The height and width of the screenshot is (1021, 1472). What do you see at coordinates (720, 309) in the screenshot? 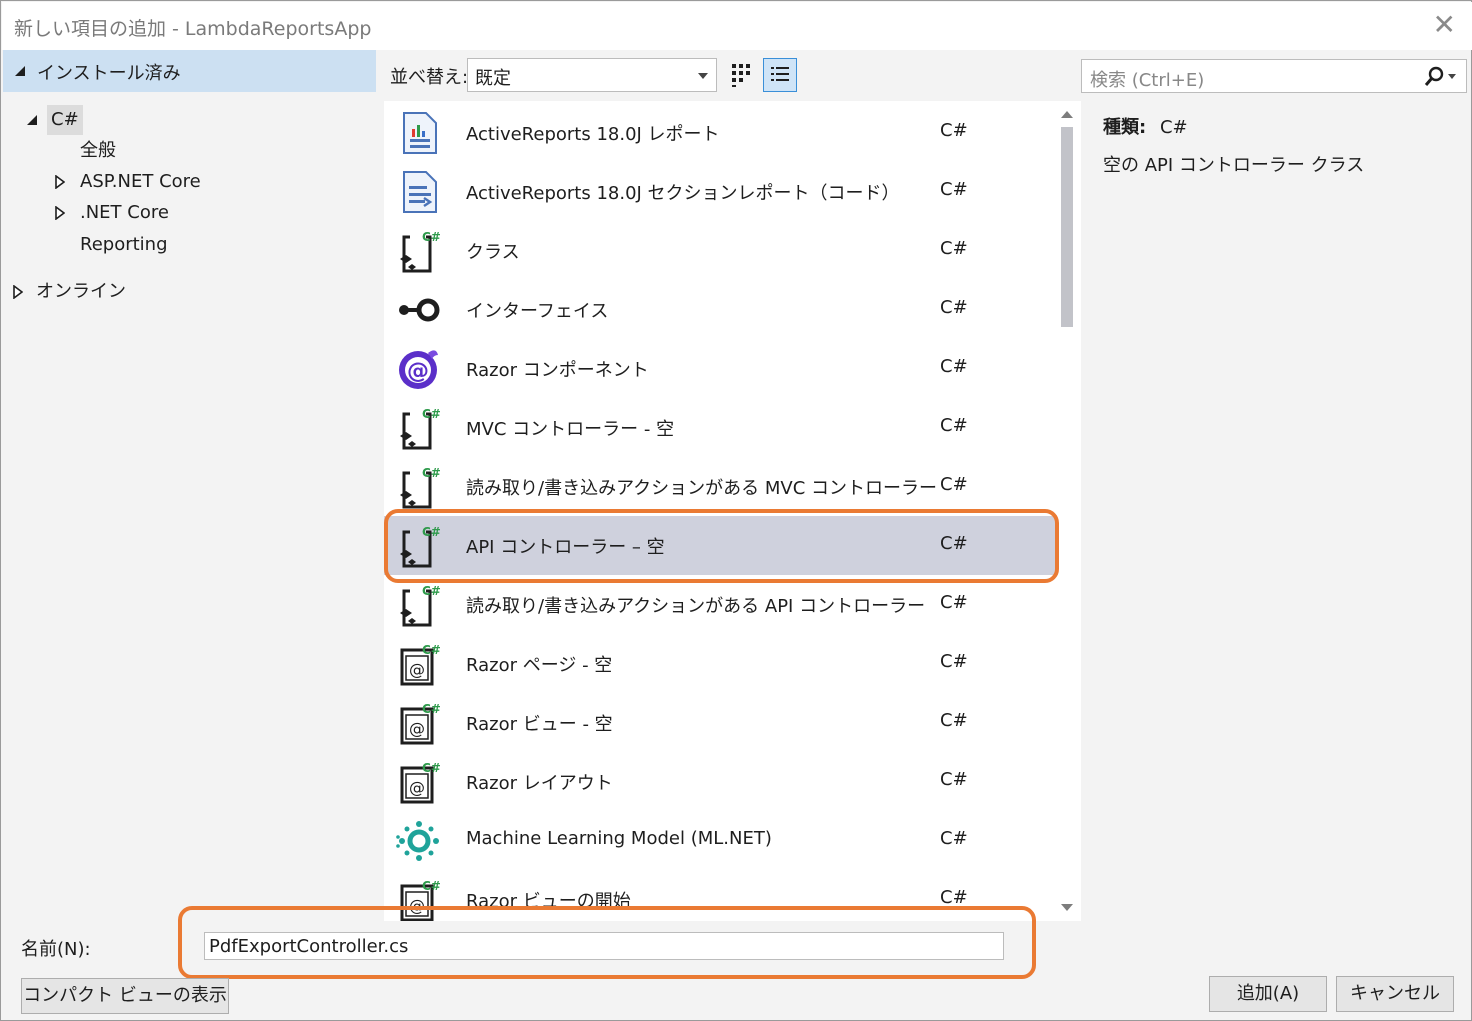
I see `template-item-interface: インターフェイス C#` at bounding box center [720, 309].